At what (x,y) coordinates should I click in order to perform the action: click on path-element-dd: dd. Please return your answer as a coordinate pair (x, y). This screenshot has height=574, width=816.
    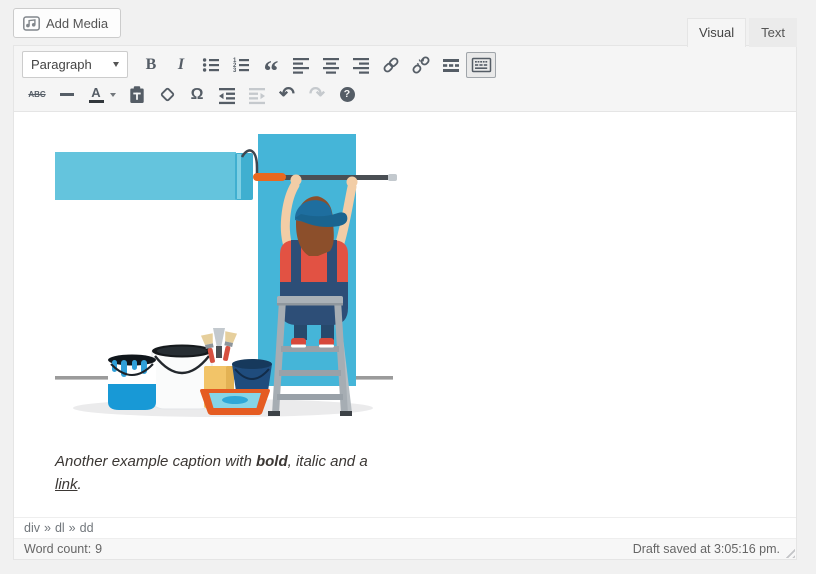
    Looking at the image, I should click on (87, 528).